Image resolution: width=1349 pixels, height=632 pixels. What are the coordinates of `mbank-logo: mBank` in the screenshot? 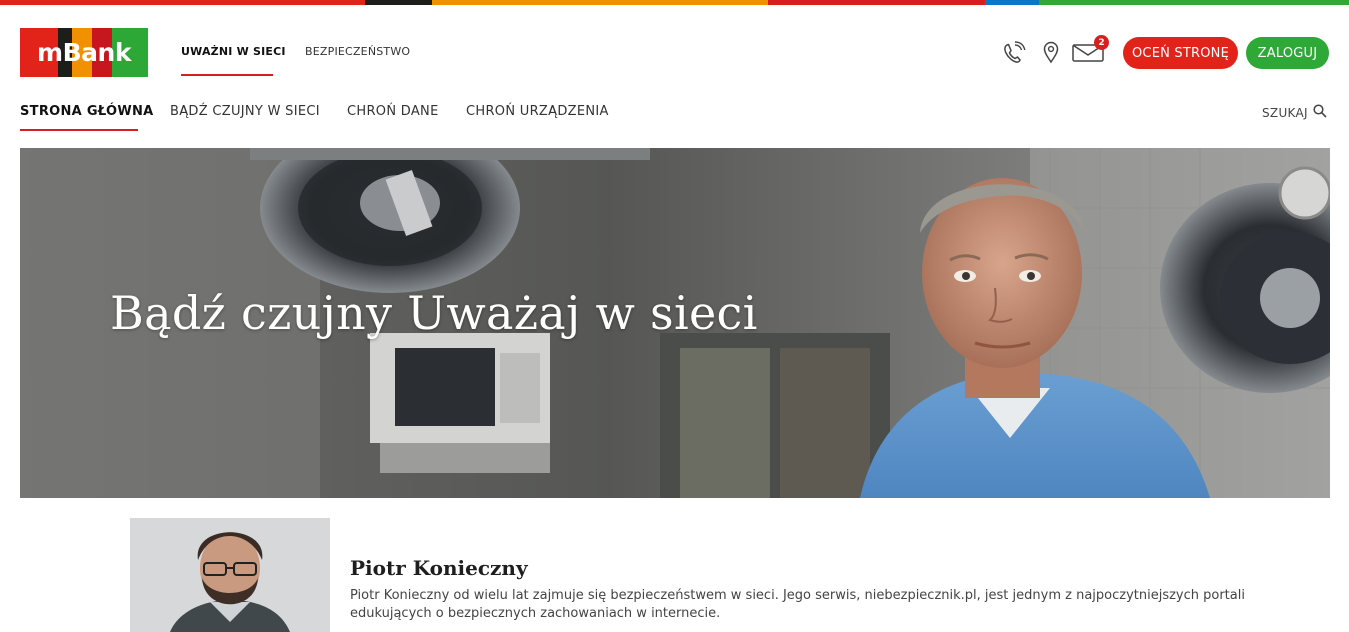 It's located at (84, 52).